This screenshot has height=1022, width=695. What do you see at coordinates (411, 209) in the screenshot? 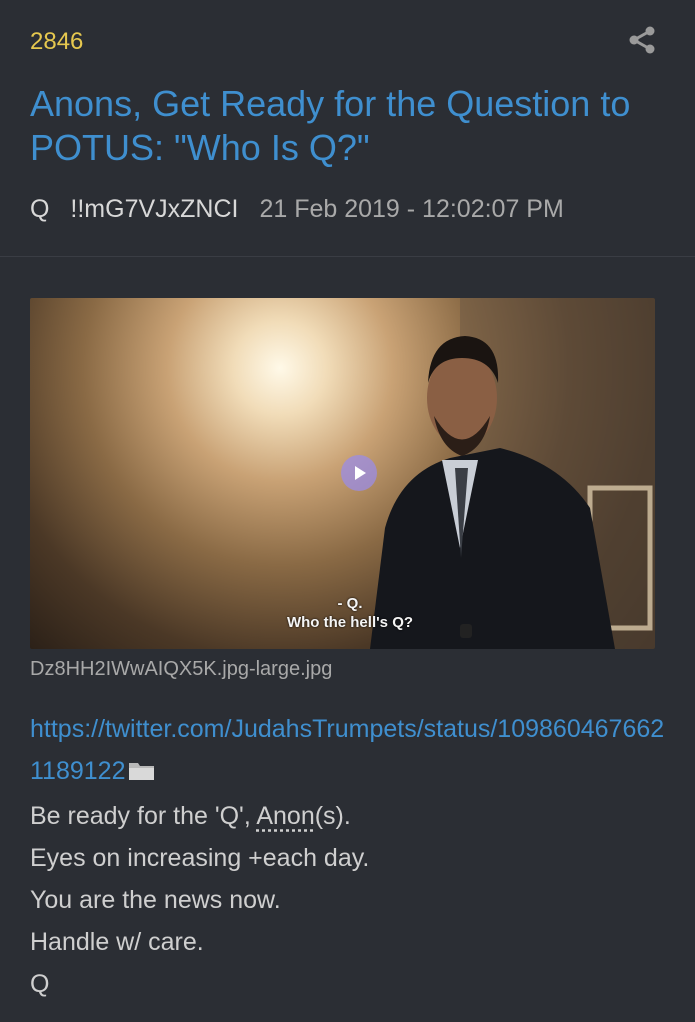
I see `post-date: 21 Feb 2019 - 12:02:07 PM` at bounding box center [411, 209].